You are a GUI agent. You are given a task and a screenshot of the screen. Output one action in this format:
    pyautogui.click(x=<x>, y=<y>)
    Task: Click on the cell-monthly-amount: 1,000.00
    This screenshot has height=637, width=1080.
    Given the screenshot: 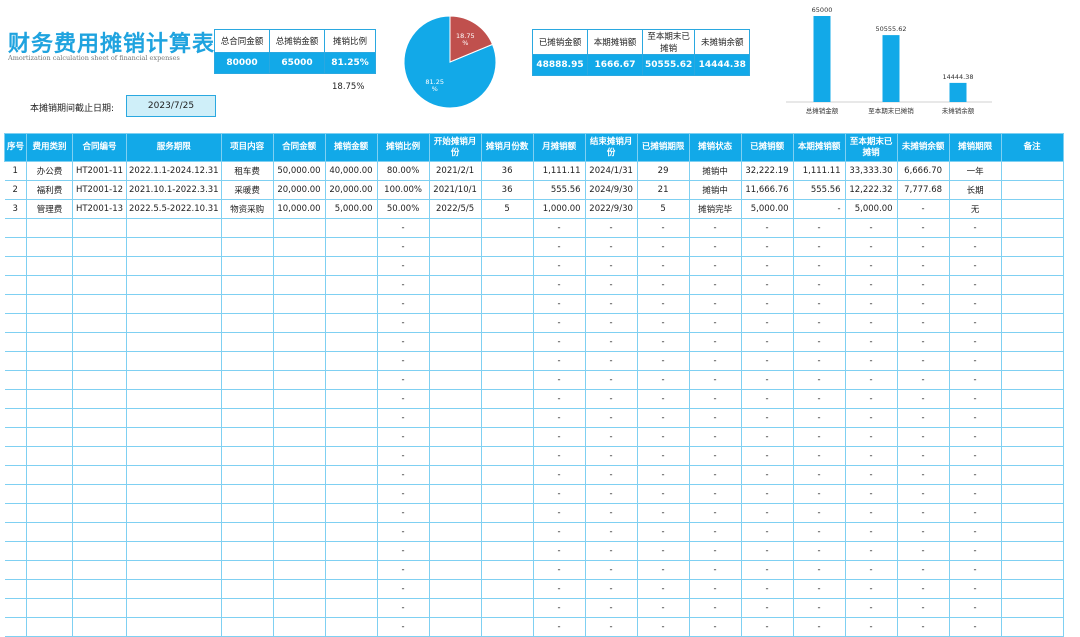 What is the action you would take?
    pyautogui.click(x=559, y=209)
    